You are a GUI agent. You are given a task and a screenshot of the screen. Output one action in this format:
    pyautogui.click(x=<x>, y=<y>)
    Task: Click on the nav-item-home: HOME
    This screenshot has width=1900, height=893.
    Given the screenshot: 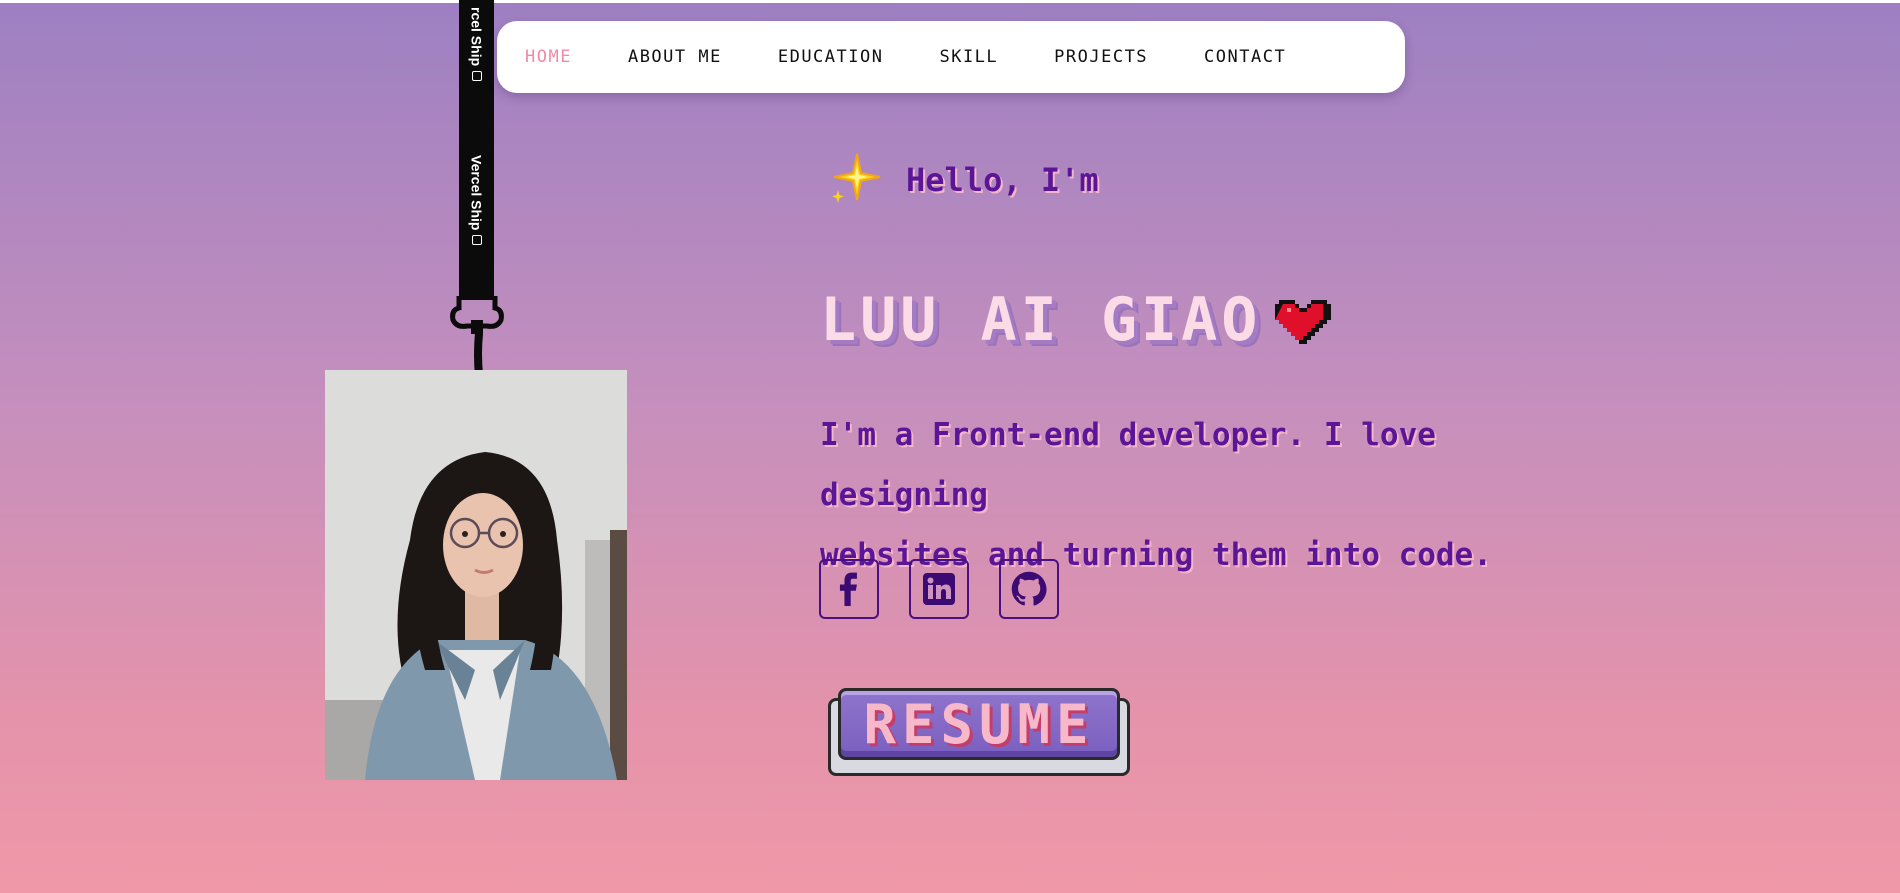 What is the action you would take?
    pyautogui.click(x=548, y=57)
    